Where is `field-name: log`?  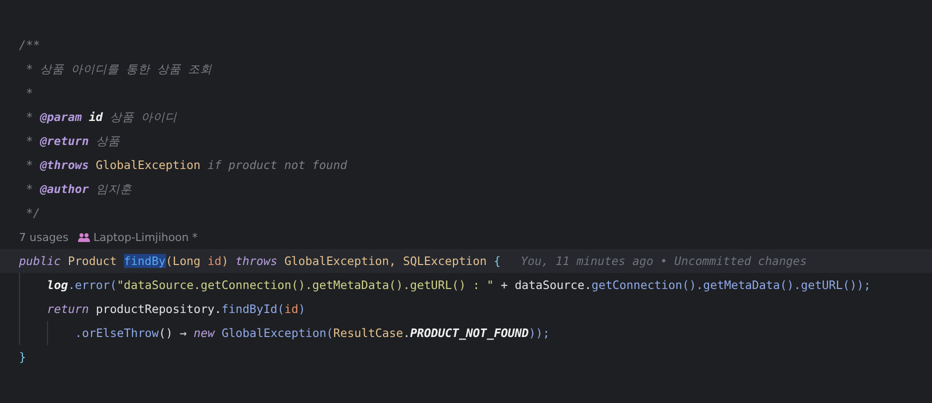 field-name: log is located at coordinates (57, 285).